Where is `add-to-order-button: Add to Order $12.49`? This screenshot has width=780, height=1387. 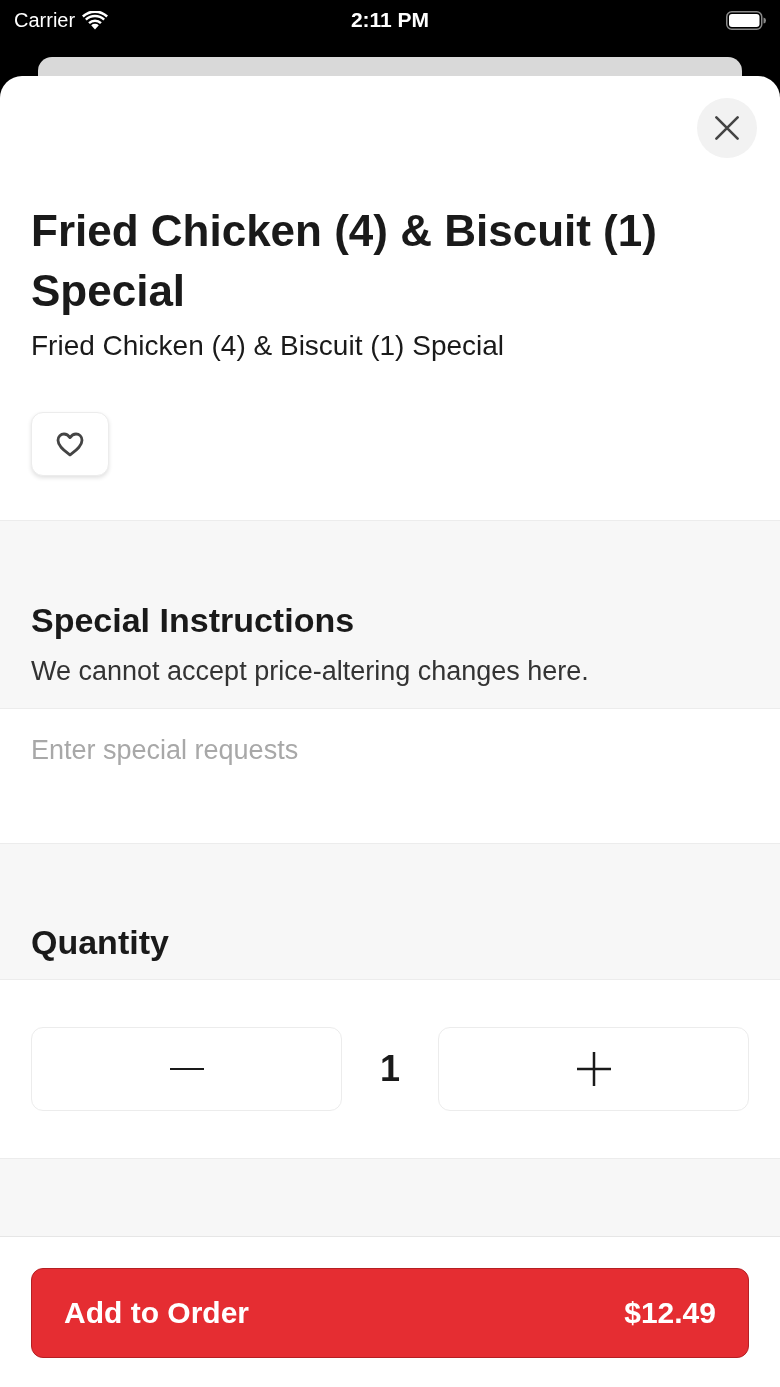
add-to-order-button: Add to Order $12.49 is located at coordinates (390, 1313).